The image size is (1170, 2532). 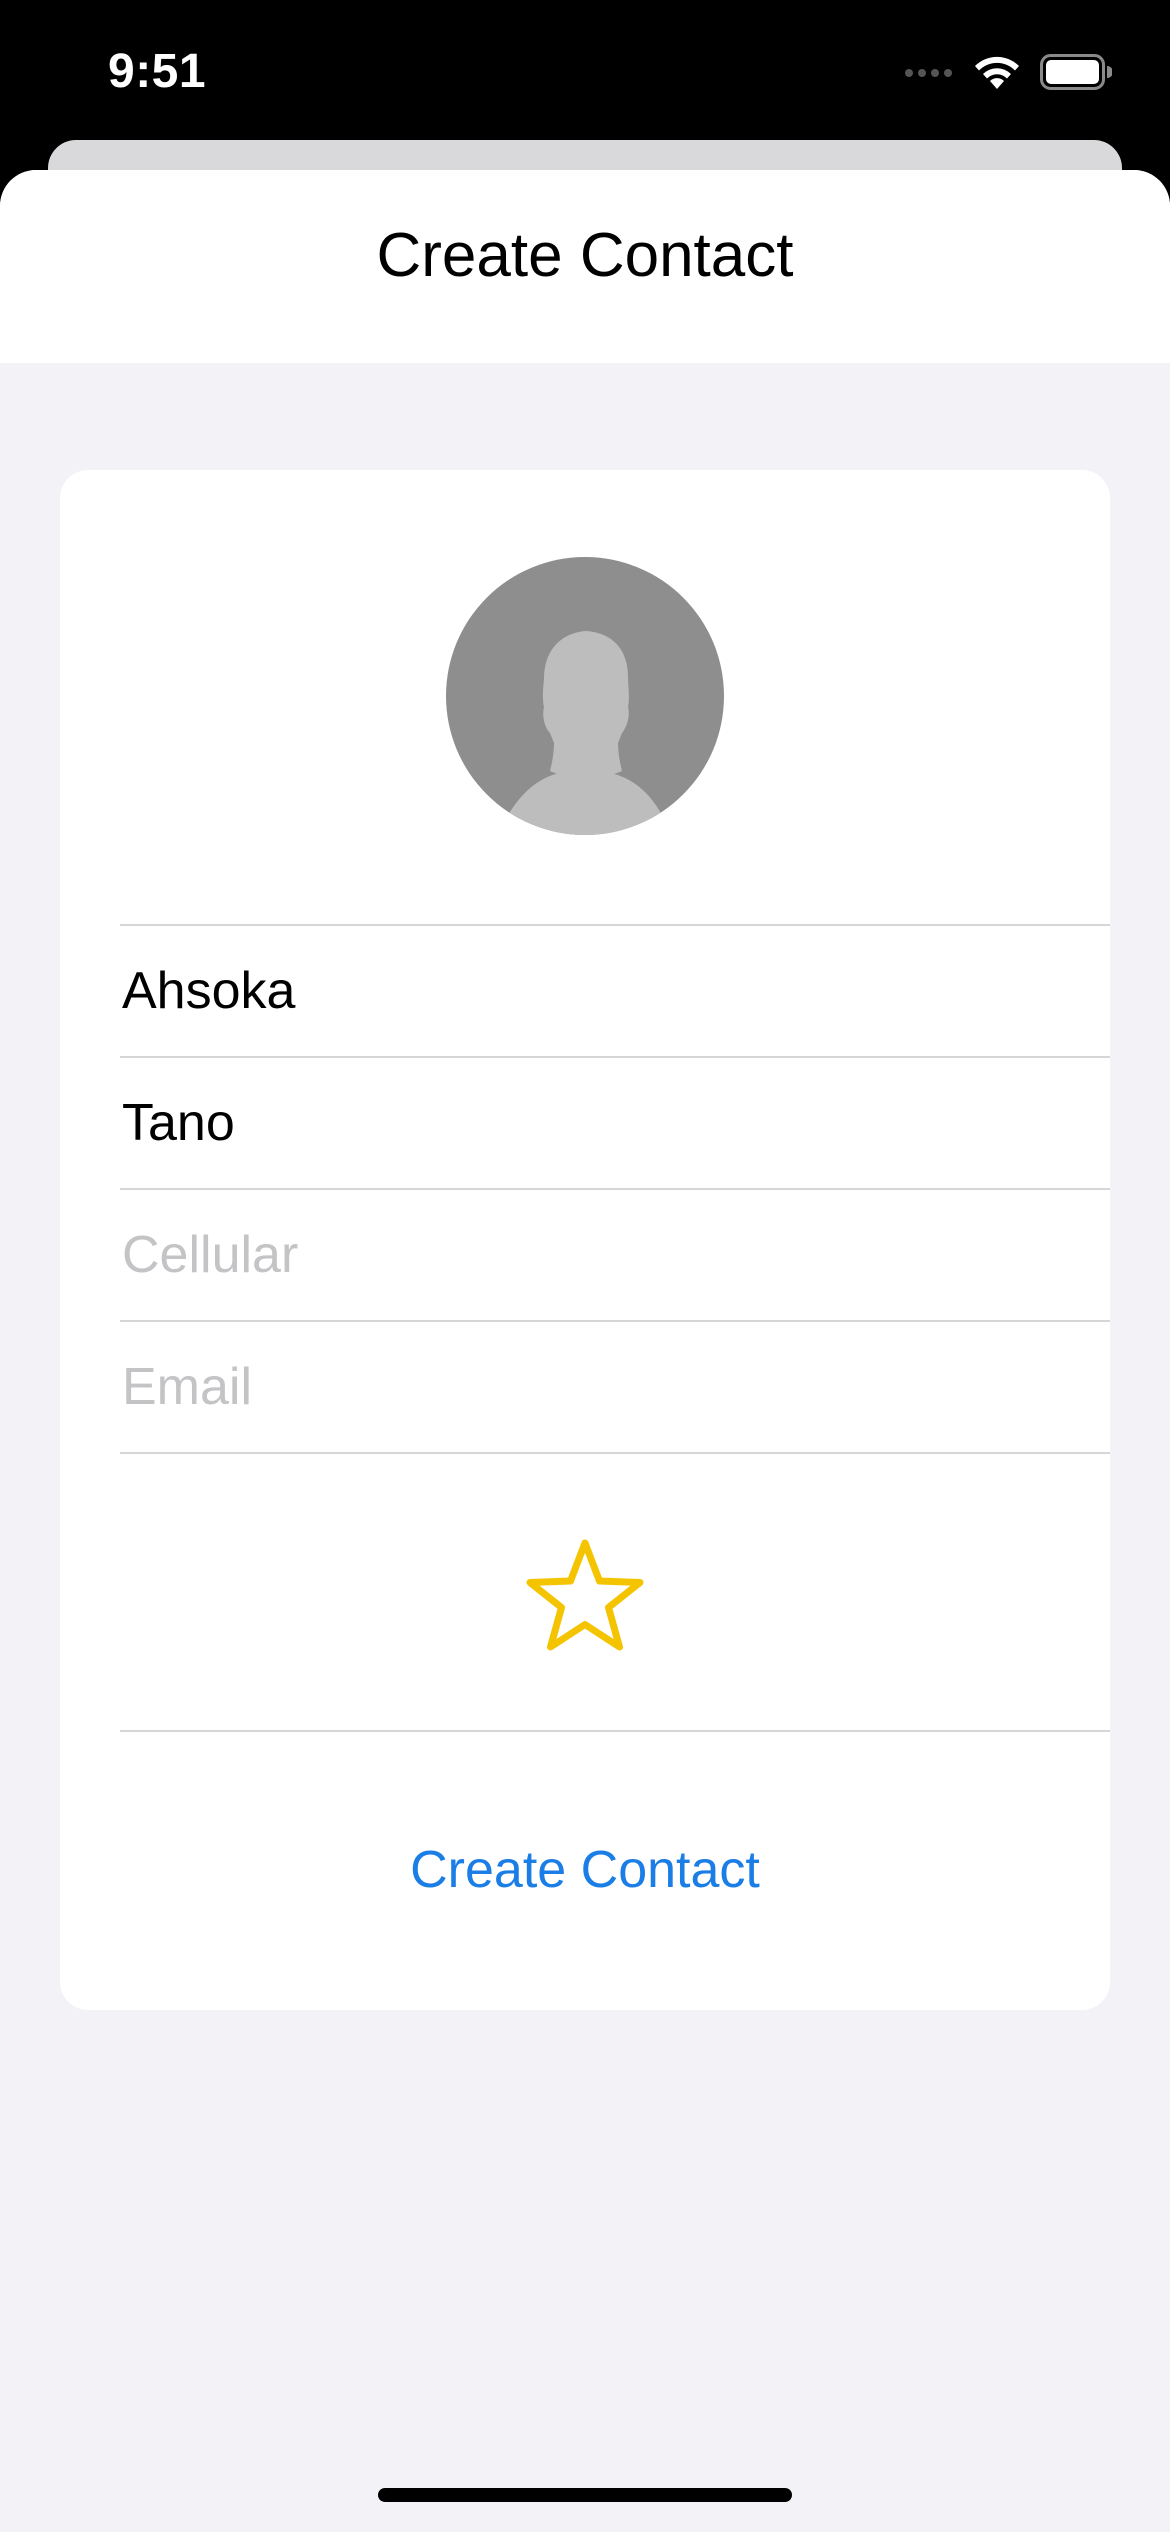 I want to click on signal-dots-icon, so click(x=929, y=74).